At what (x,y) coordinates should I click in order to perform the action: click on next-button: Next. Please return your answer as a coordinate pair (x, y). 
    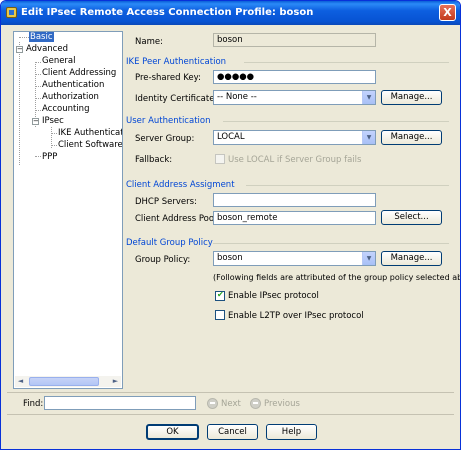
    Looking at the image, I should click on (231, 404).